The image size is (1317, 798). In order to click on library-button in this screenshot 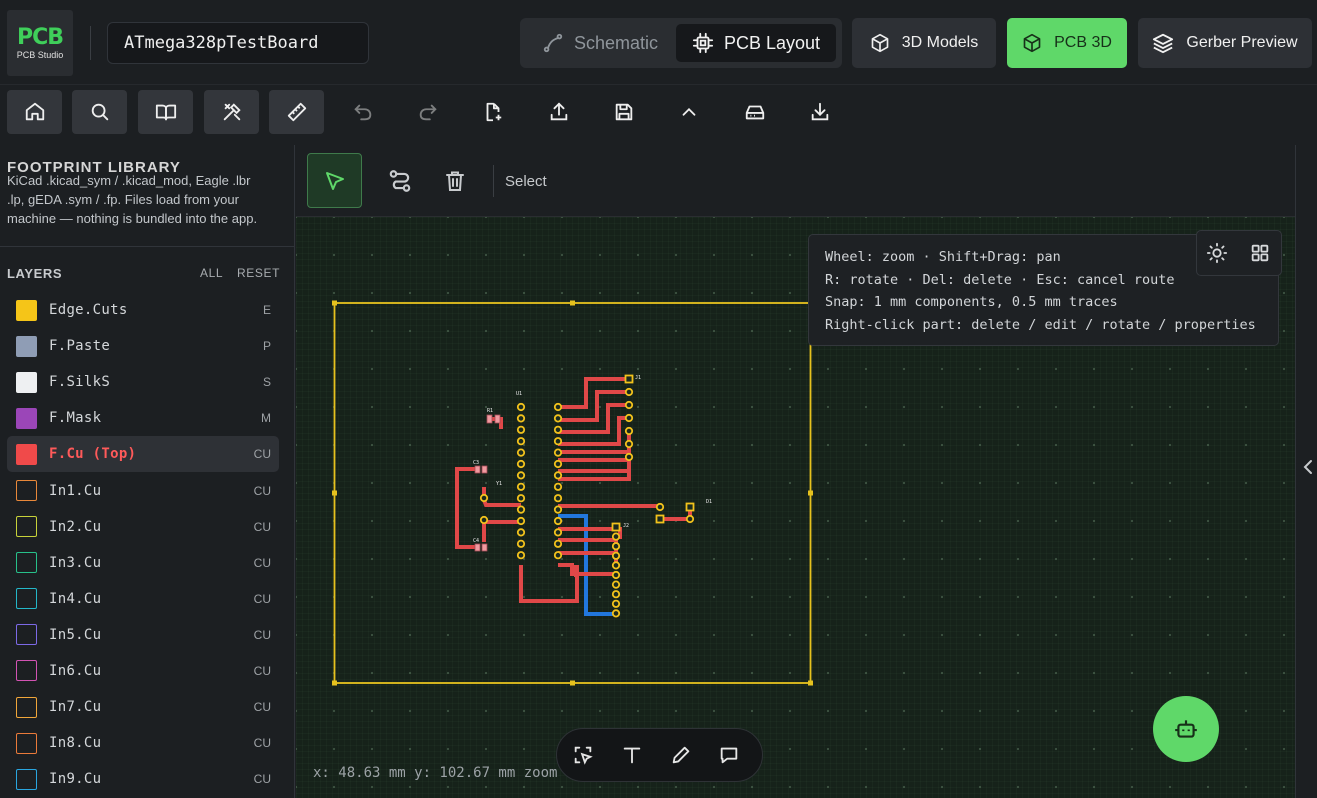, I will do `click(165, 112)`.